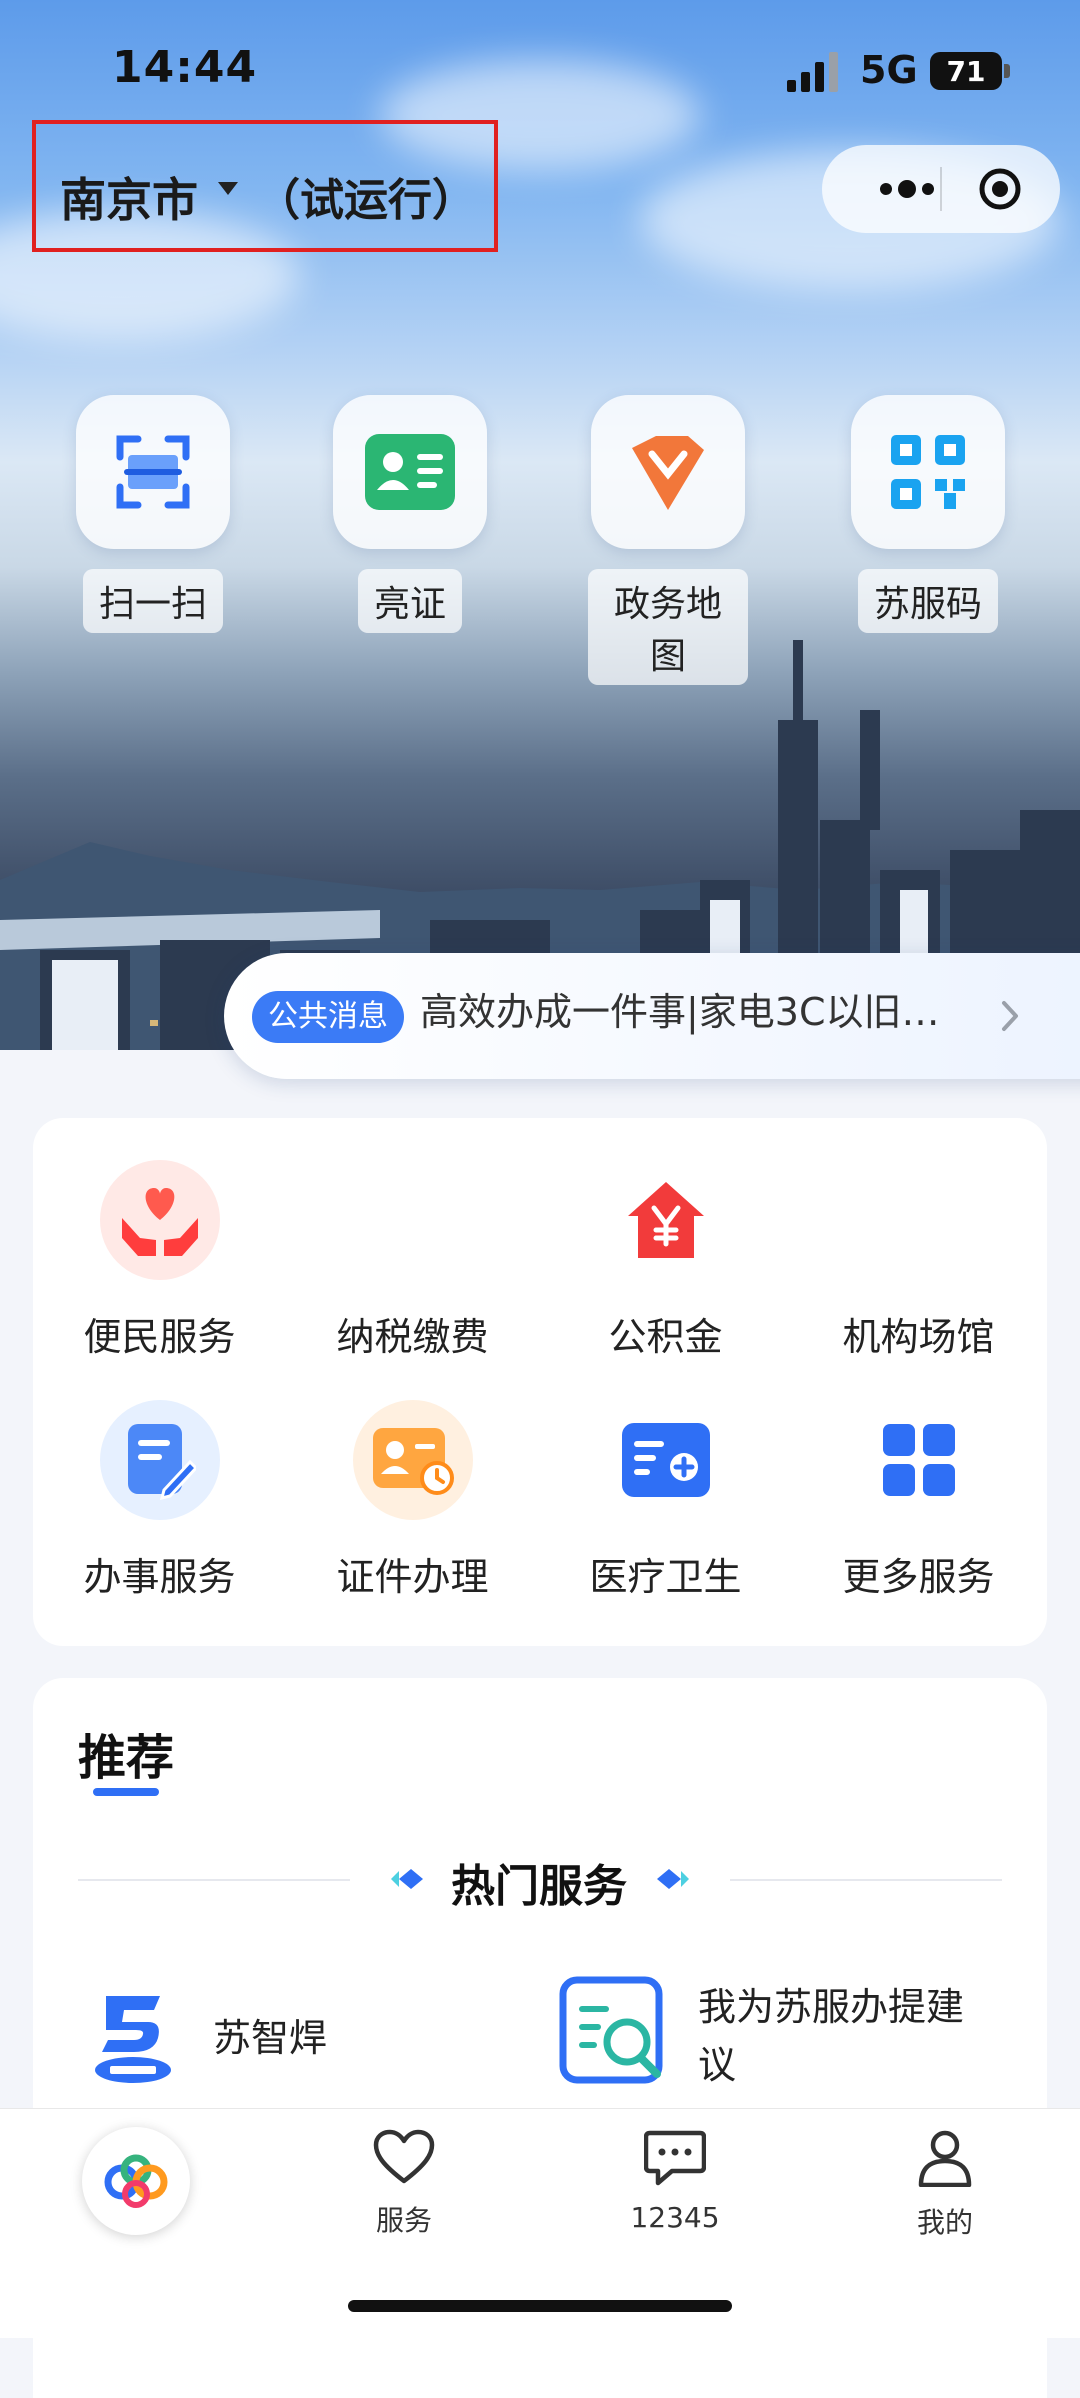  Describe the element at coordinates (666, 1220) in the screenshot. I see `house-yuan-icon` at that location.